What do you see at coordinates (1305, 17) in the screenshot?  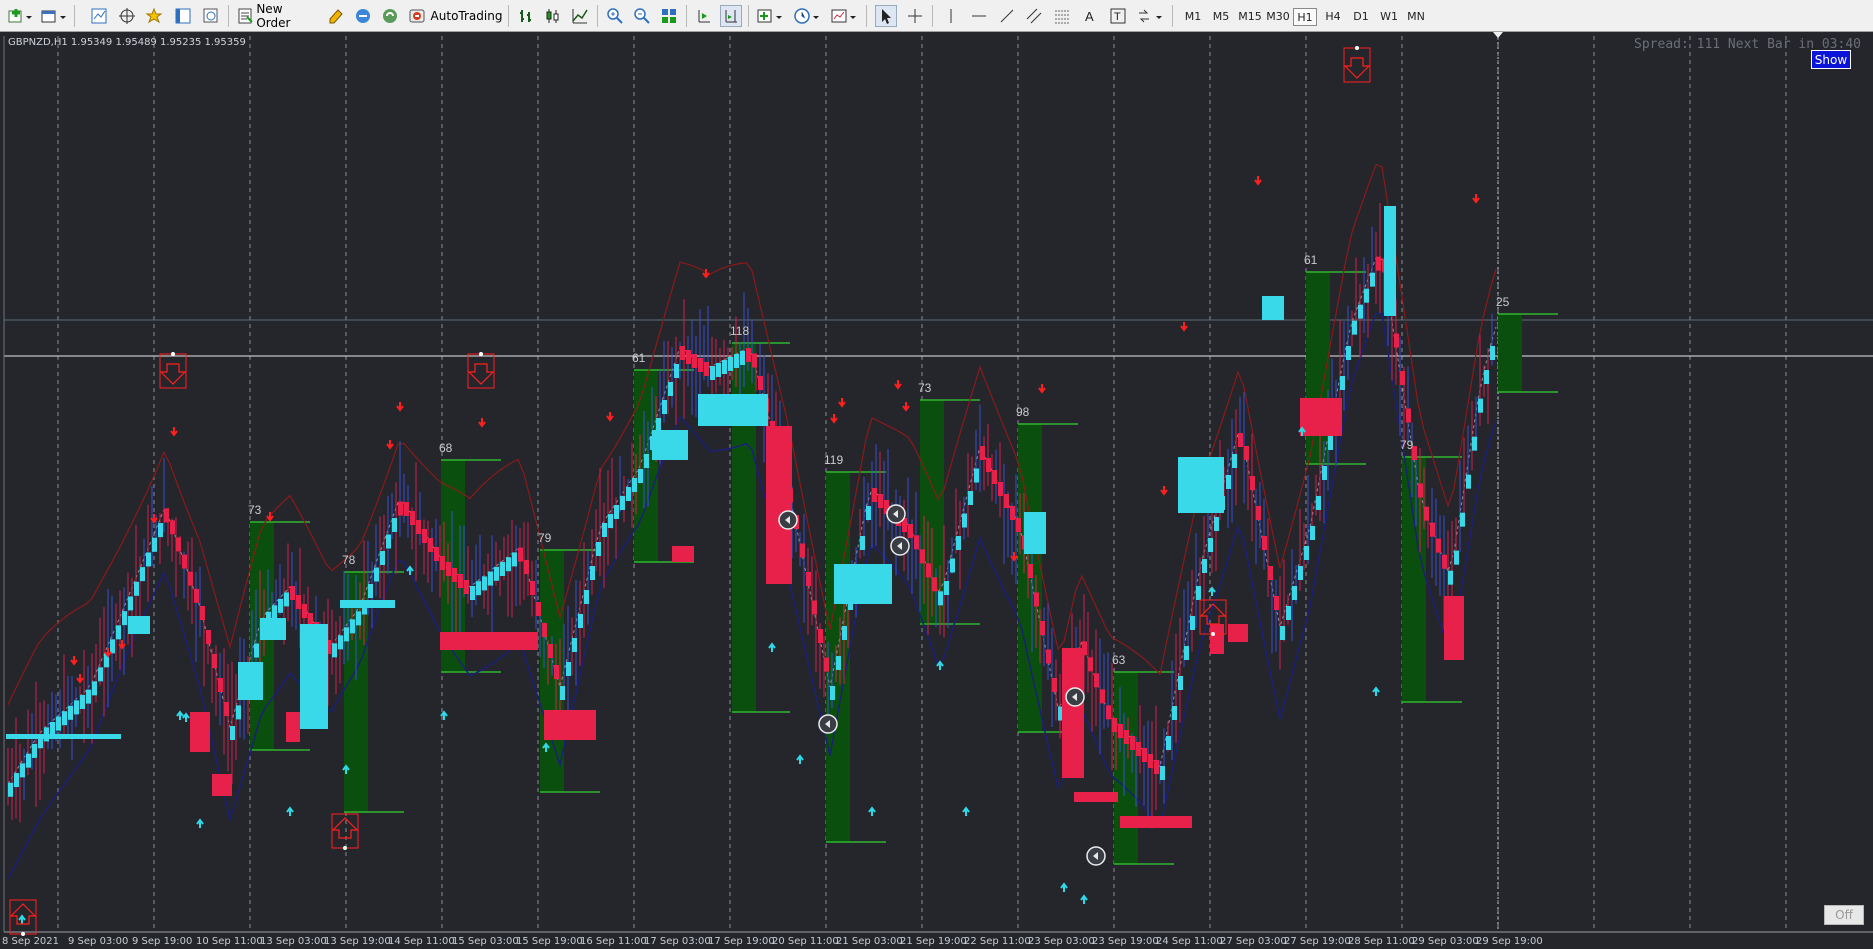 I see `timeframe-h1: H1` at bounding box center [1305, 17].